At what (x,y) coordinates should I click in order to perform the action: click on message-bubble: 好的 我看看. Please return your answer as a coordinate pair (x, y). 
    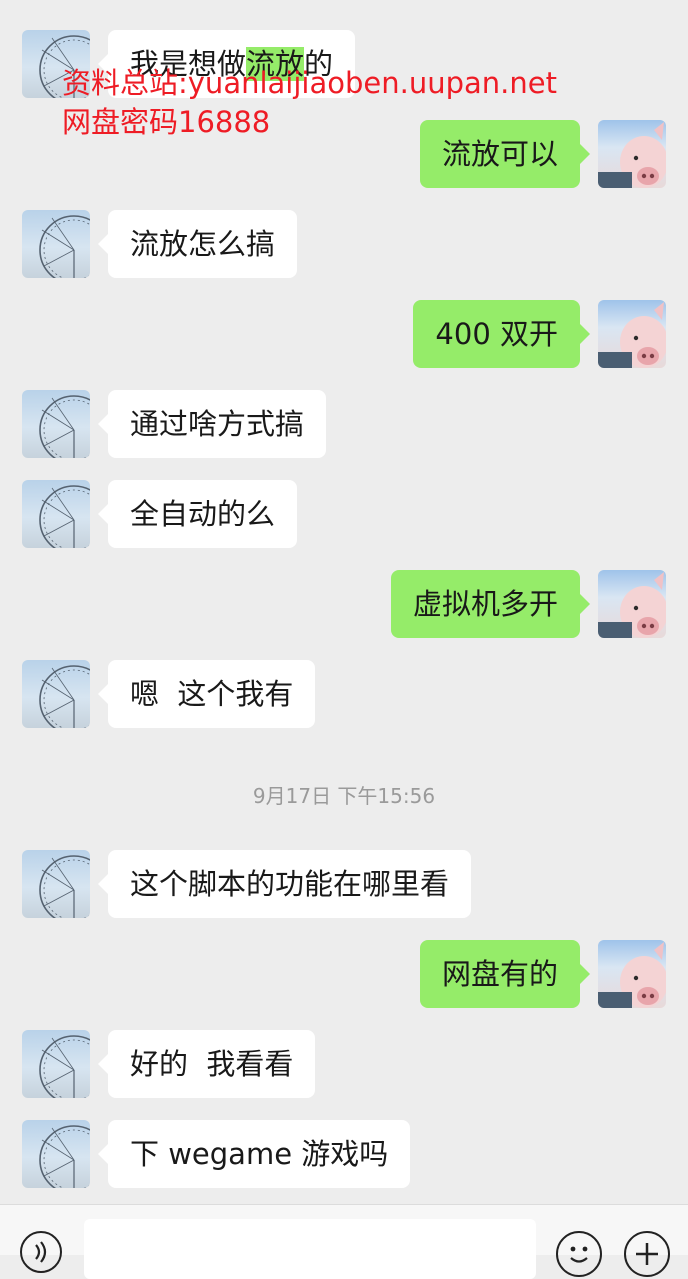
    Looking at the image, I should click on (206, 1064).